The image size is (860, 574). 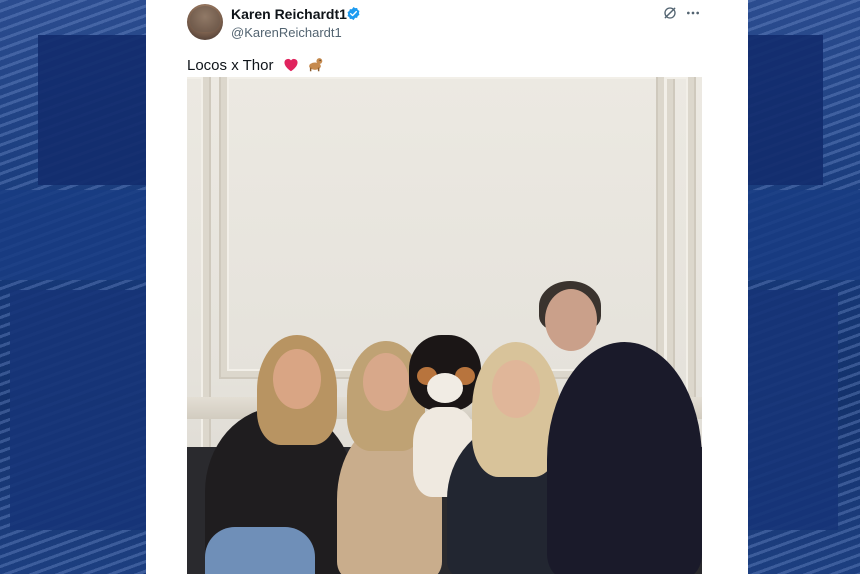 What do you see at coordinates (353, 13) in the screenshot?
I see `verified-badge-icon` at bounding box center [353, 13].